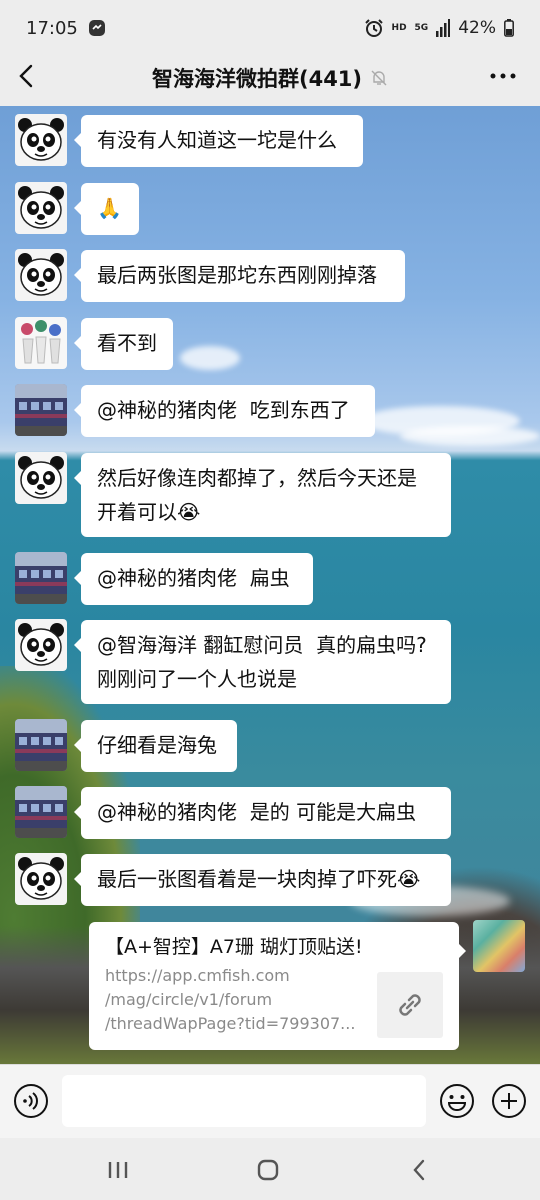 The width and height of the screenshot is (540, 1200). I want to click on network-type: 5G, so click(421, 28).